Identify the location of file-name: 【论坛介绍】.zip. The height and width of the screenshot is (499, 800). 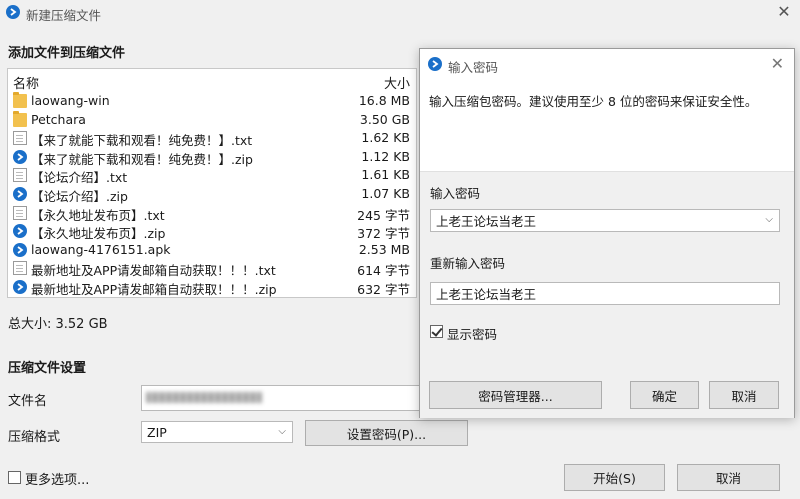
(79, 196).